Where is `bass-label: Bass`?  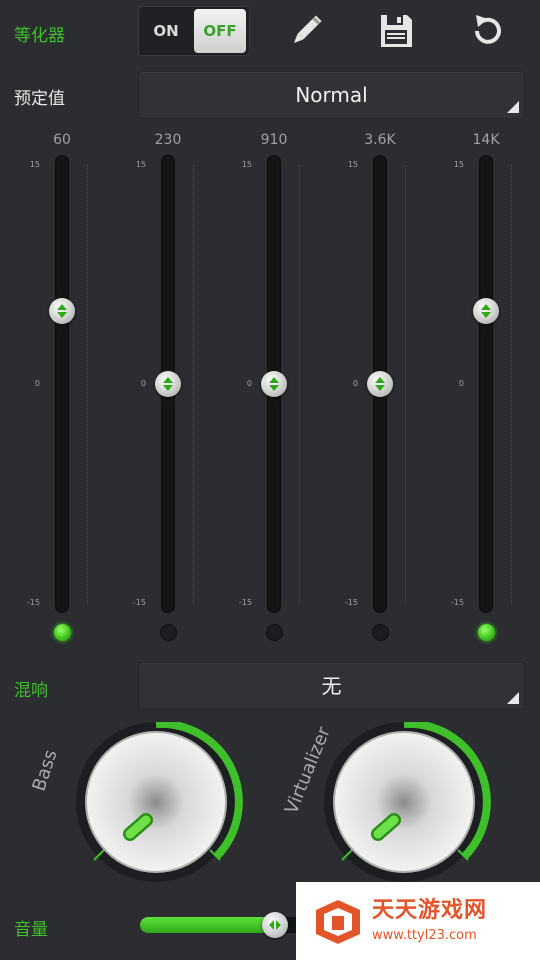
bass-label: Bass is located at coordinates (45, 770).